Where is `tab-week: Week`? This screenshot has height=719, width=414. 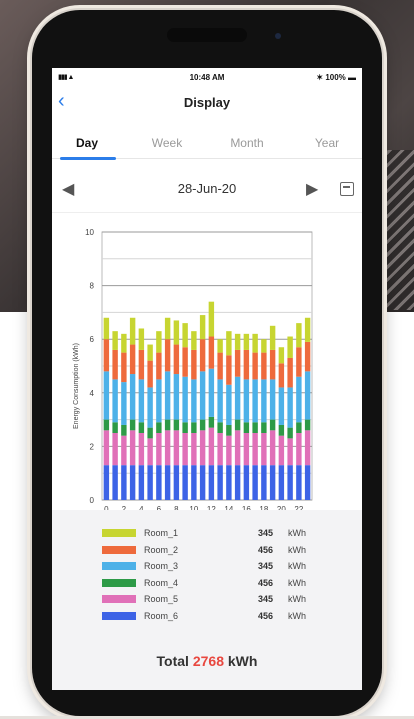 tab-week: Week is located at coordinates (167, 143).